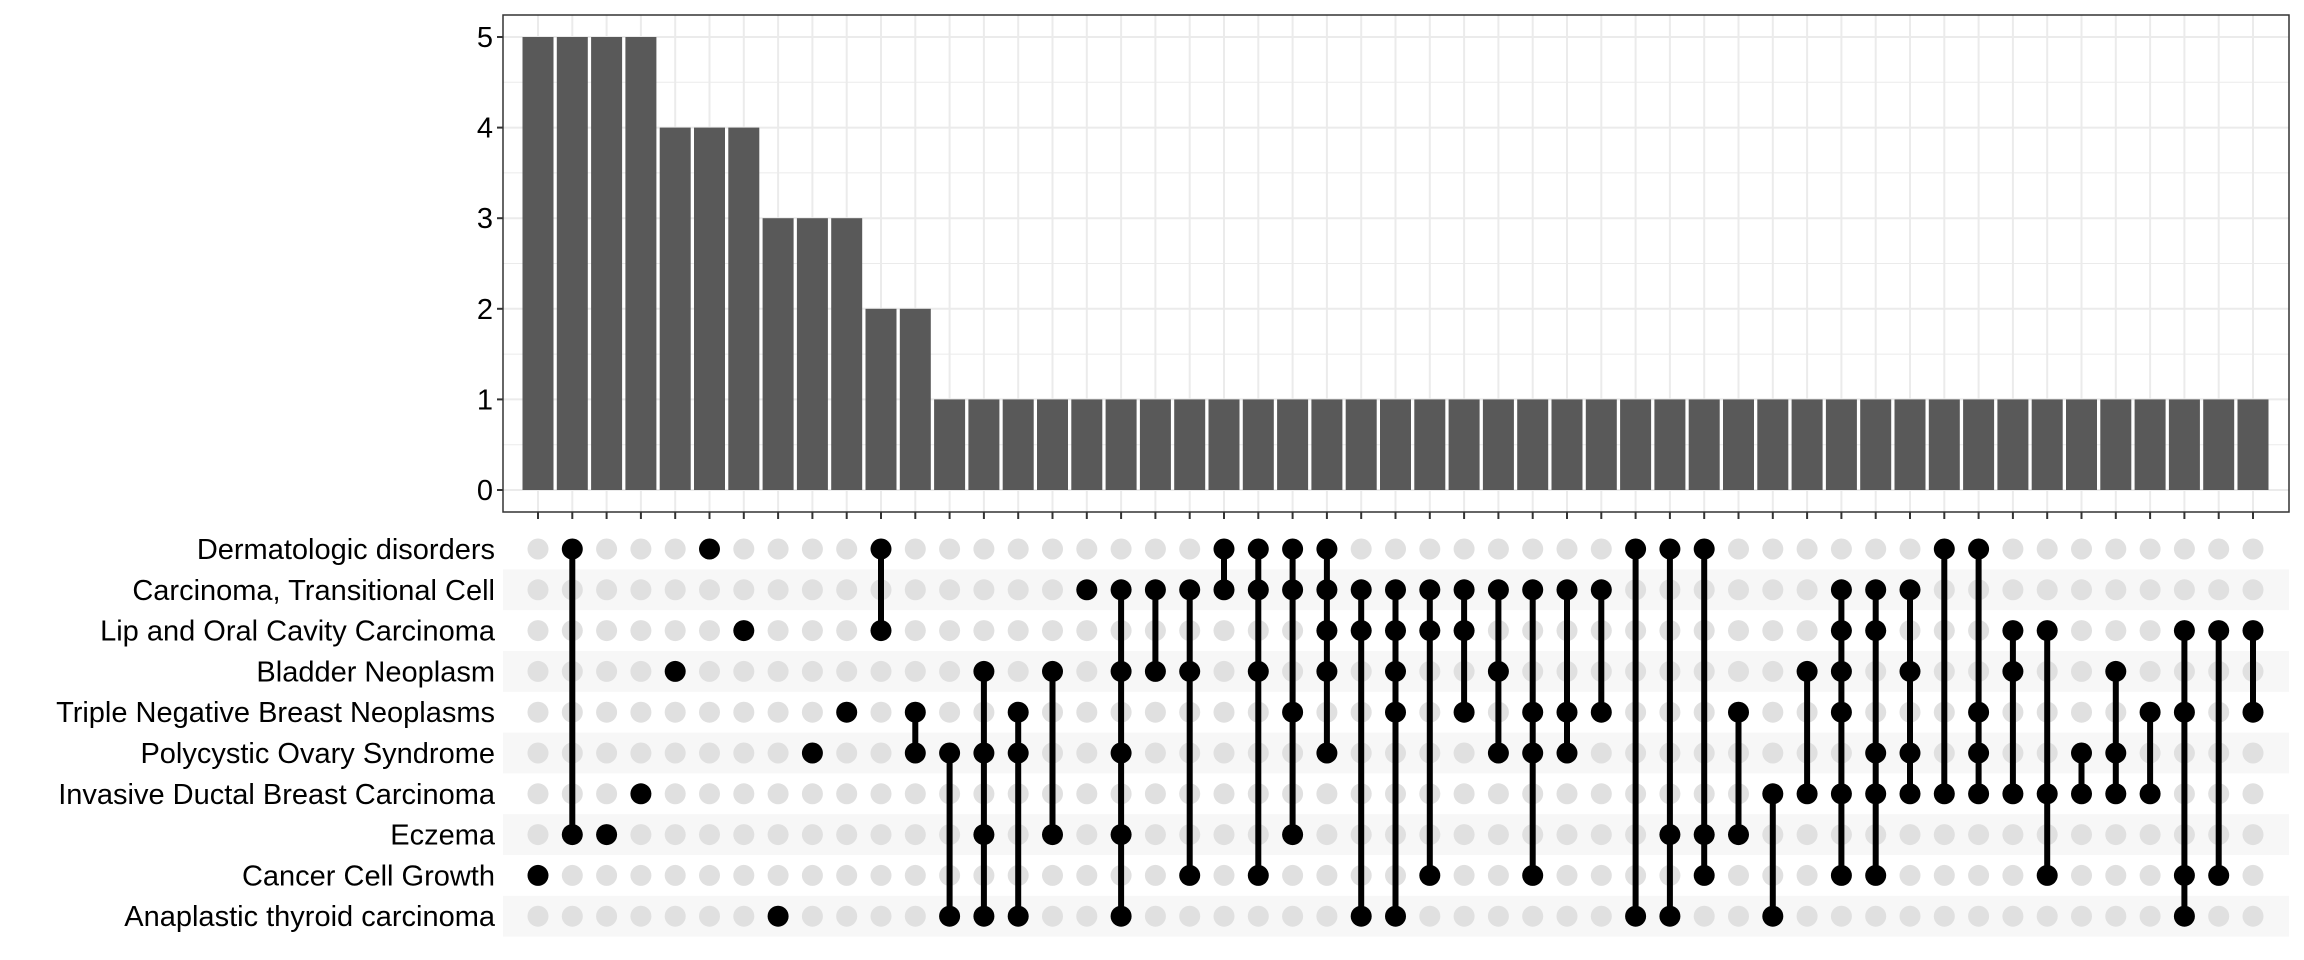 The width and height of the screenshot is (2304, 960). Describe the element at coordinates (485, 38) in the screenshot. I see `y-tick-label: 5` at that location.